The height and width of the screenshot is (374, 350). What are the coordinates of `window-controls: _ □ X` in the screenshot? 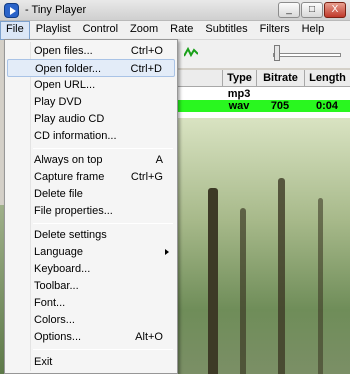 It's located at (311, 10).